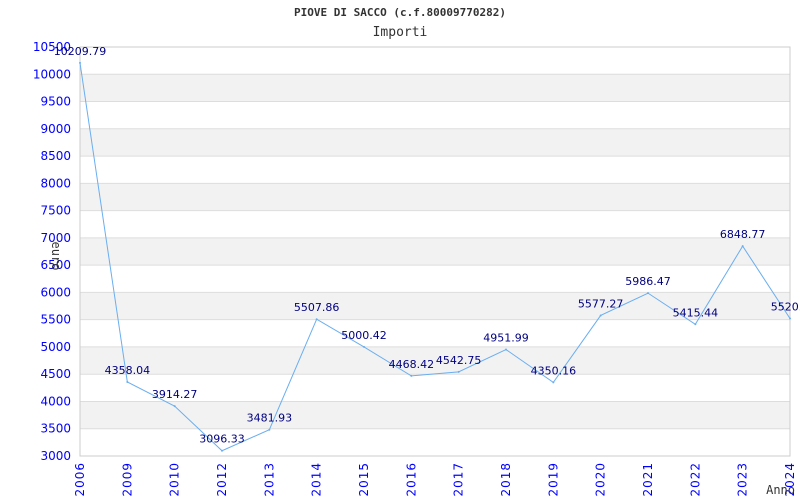 The image size is (800, 500). I want to click on data-label: 4951.99, so click(506, 338).